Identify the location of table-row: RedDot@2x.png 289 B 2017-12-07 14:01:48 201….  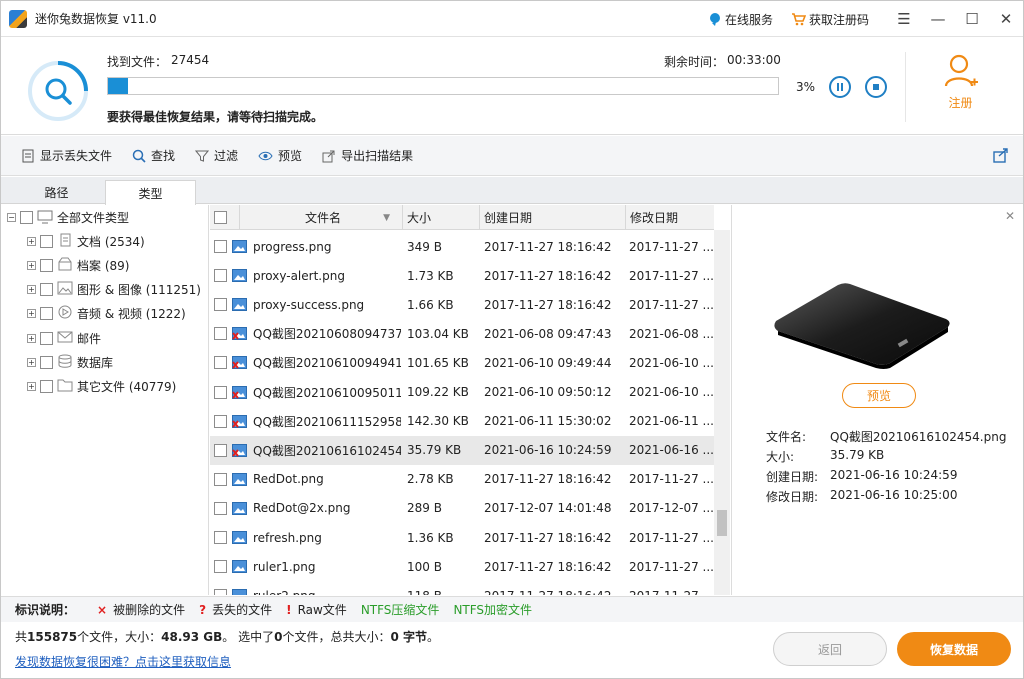
(462, 508).